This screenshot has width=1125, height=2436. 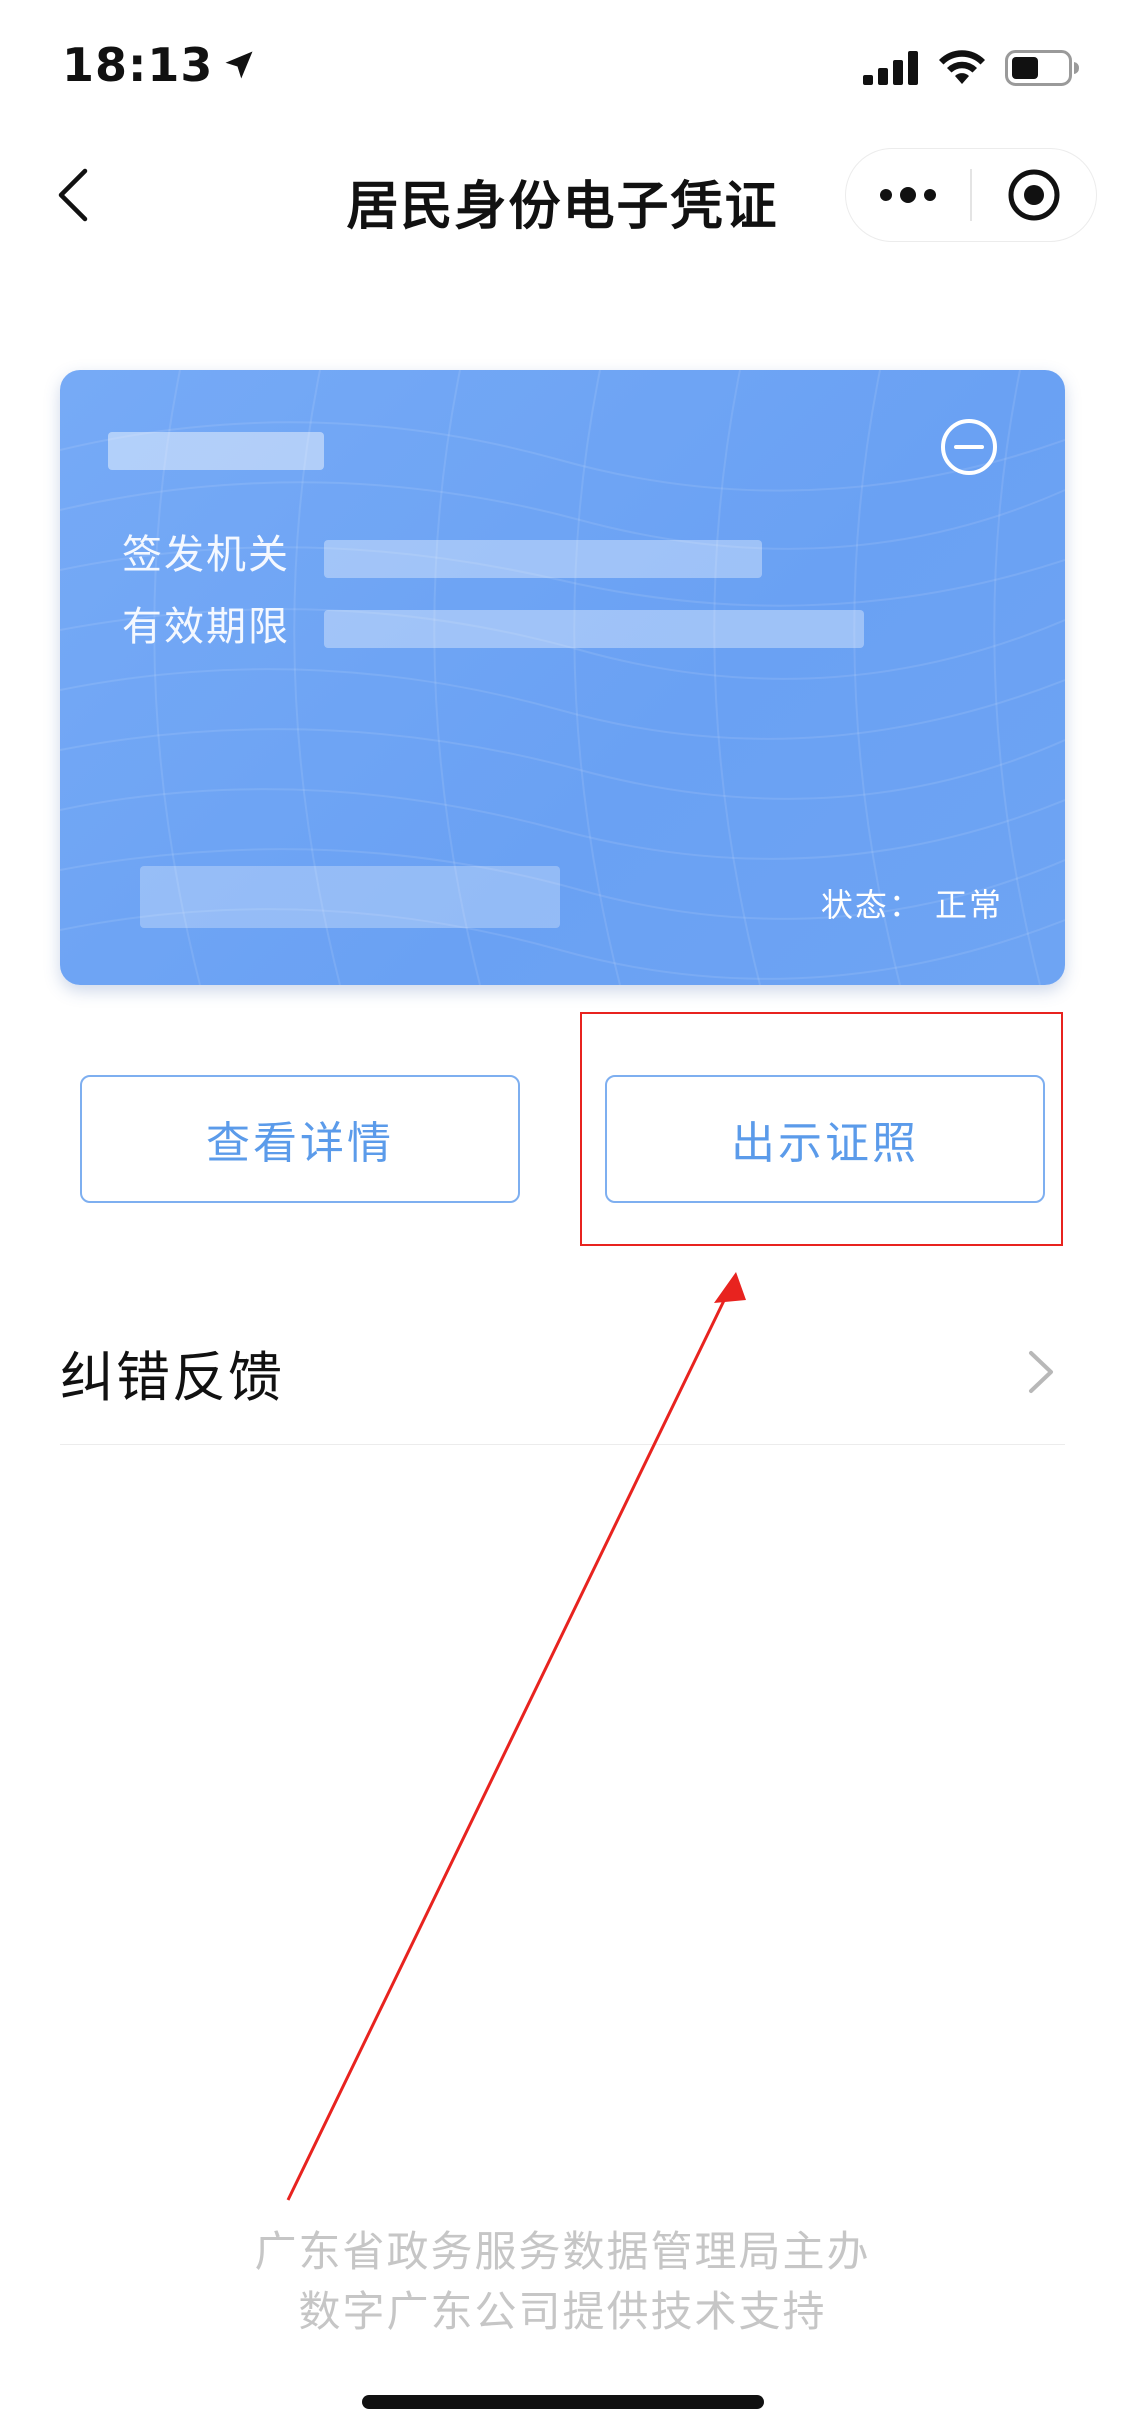 What do you see at coordinates (594, 629) in the screenshot?
I see `redacted-validity` at bounding box center [594, 629].